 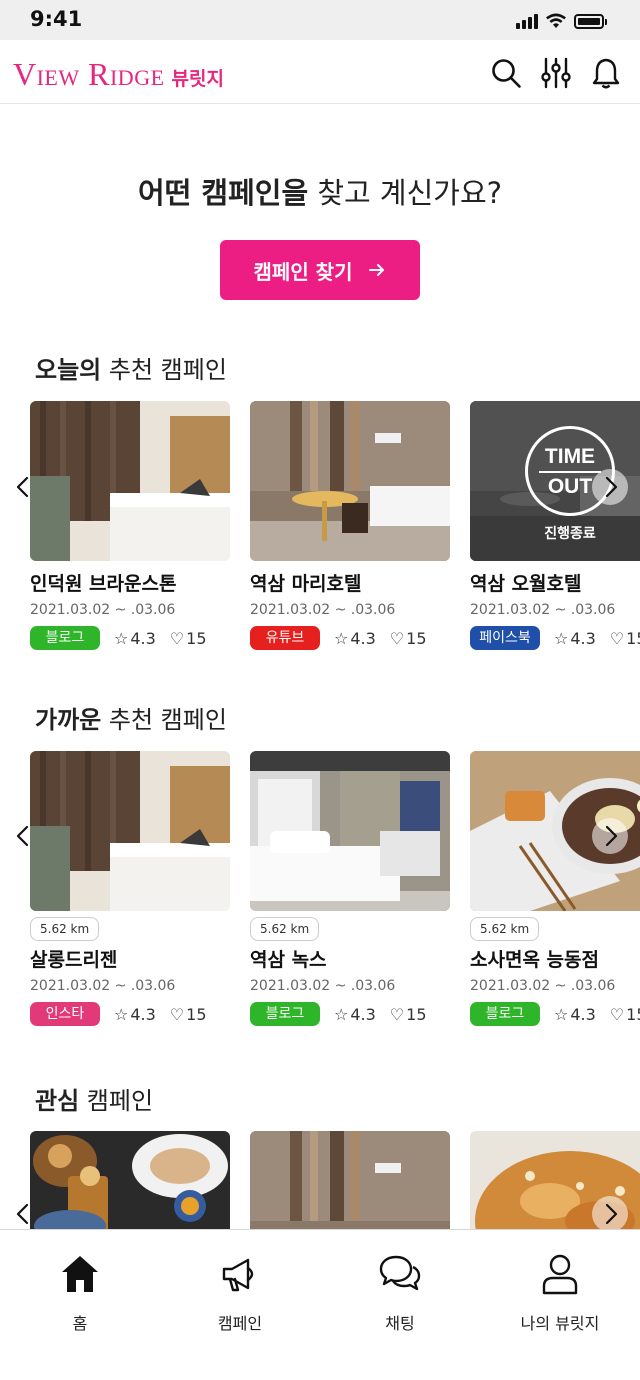 I want to click on campaign-name: 역삼 녹스, so click(x=288, y=960).